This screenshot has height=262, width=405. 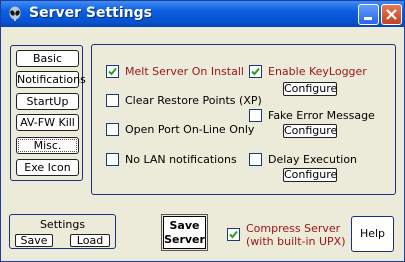 I want to click on minimize-button, so click(x=368, y=14).